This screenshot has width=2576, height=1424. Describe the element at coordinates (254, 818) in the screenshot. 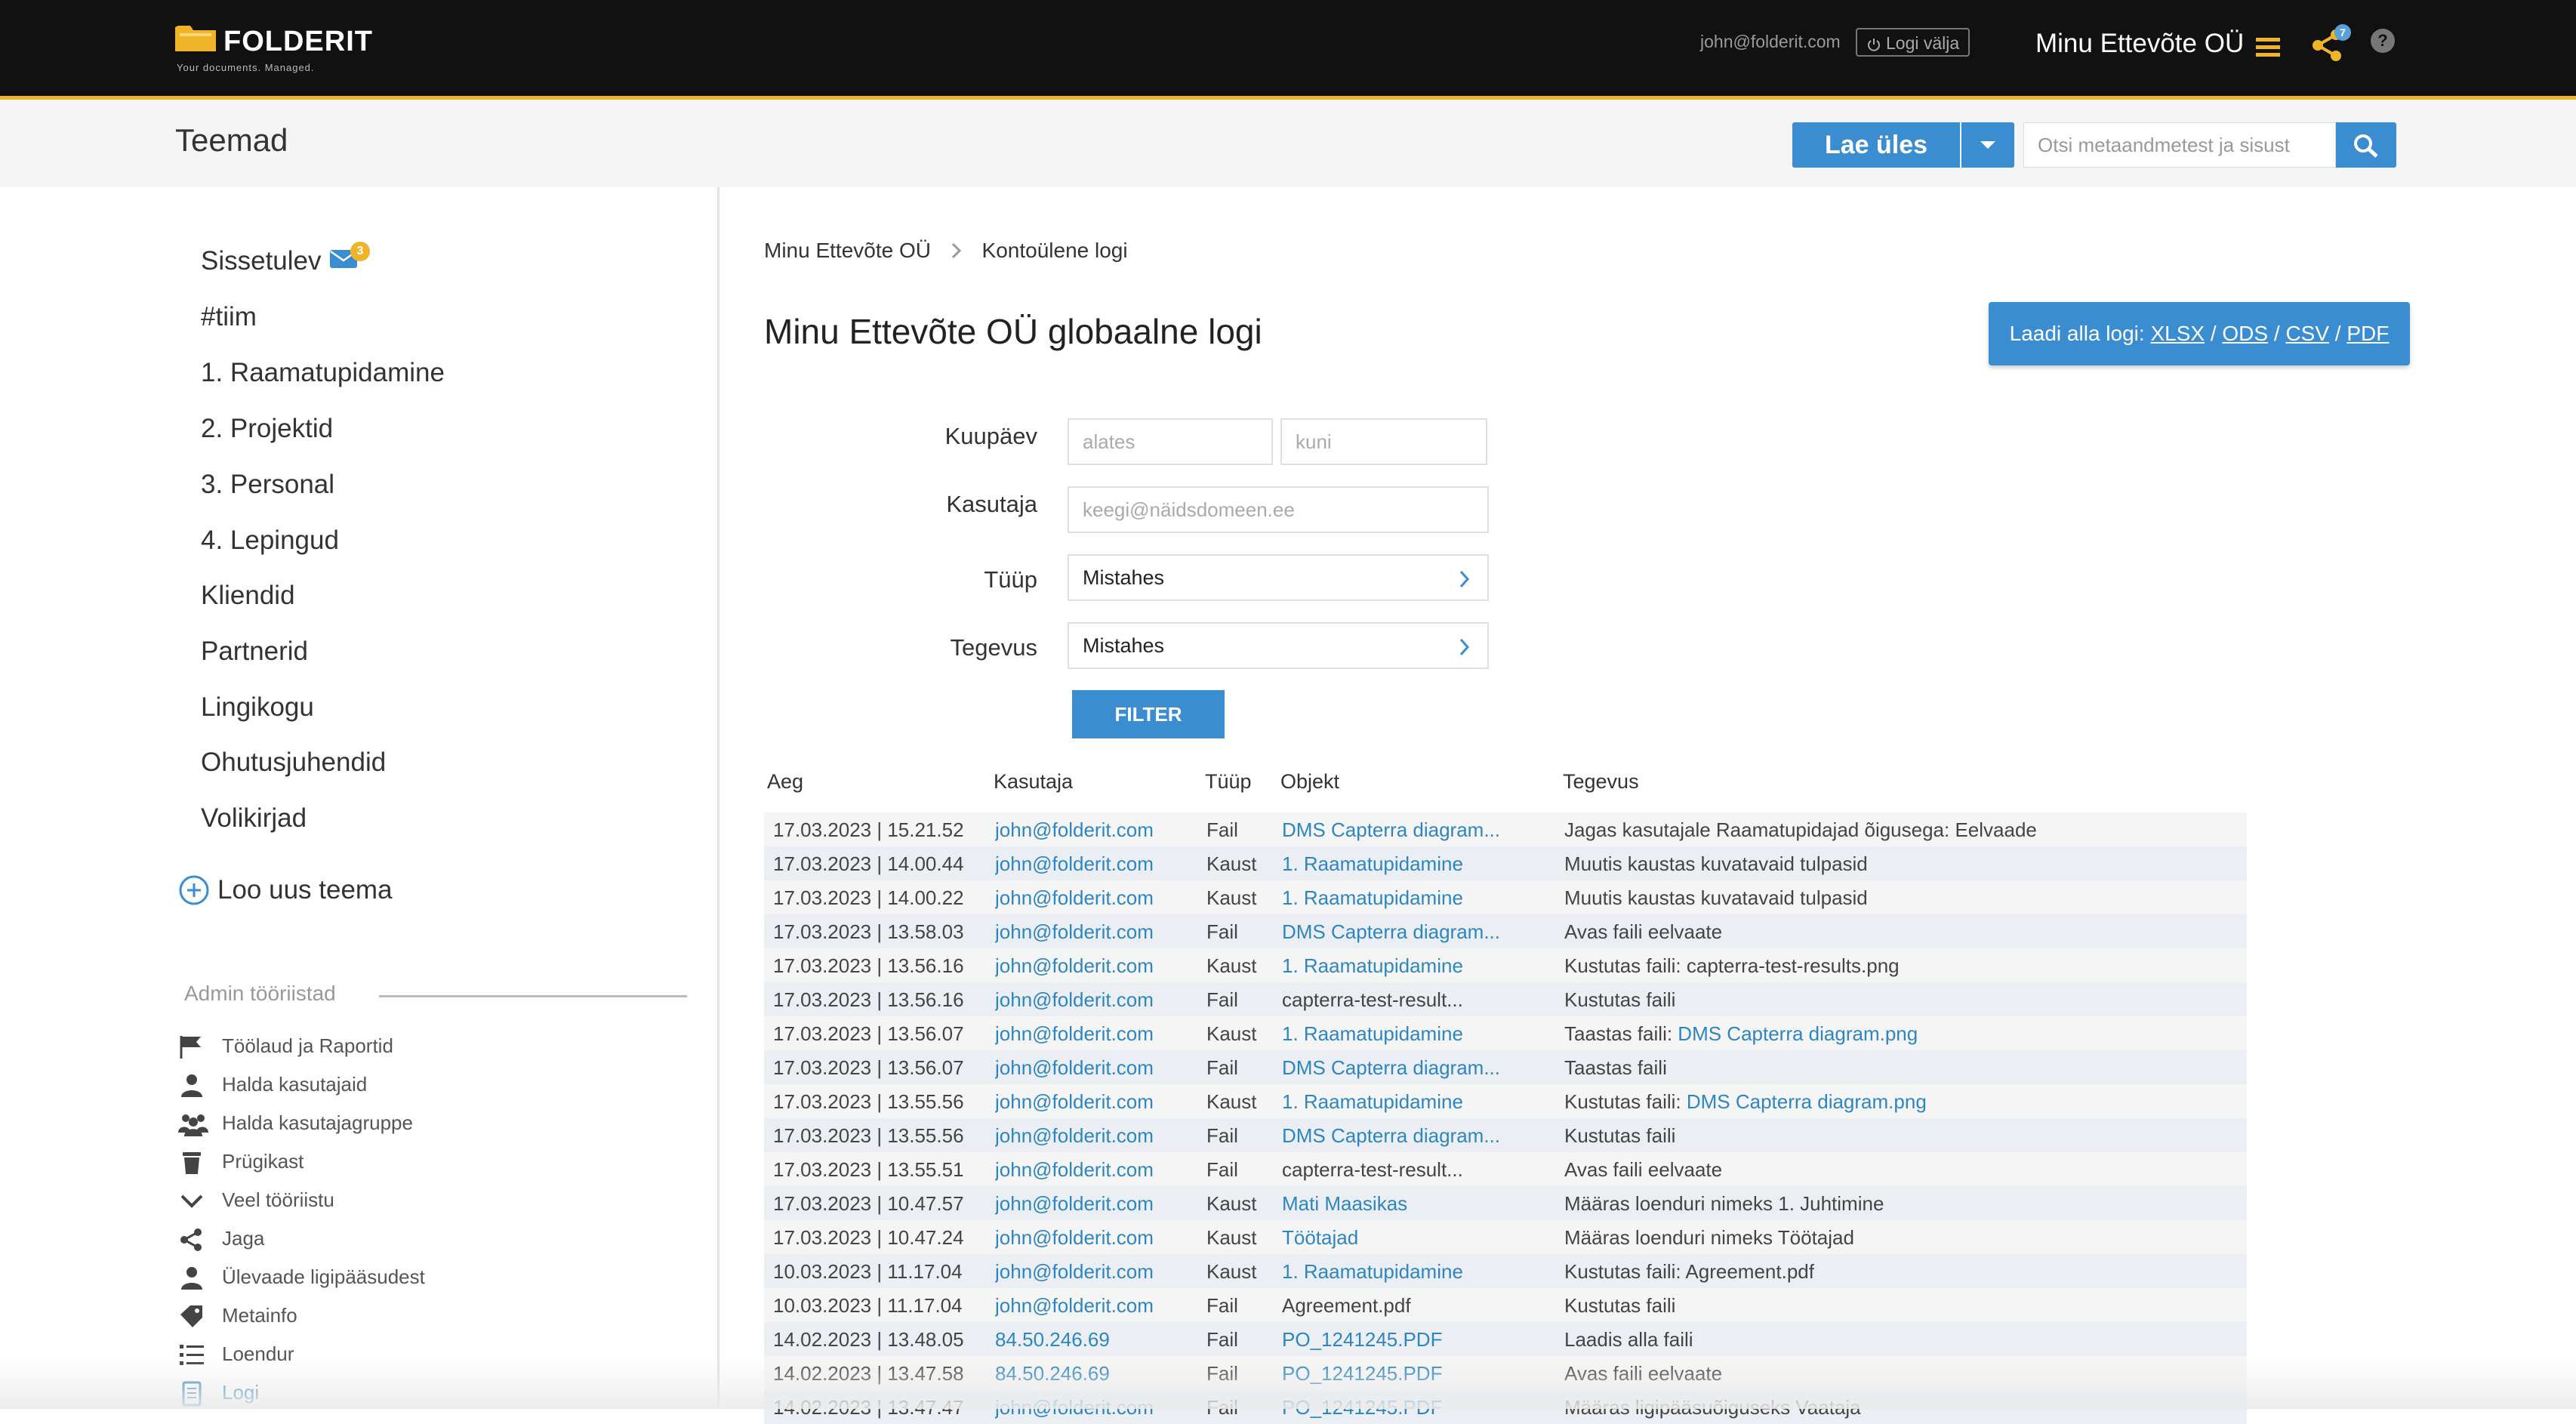

I see `sidebar-item-volikirjad: Volikirjad` at that location.